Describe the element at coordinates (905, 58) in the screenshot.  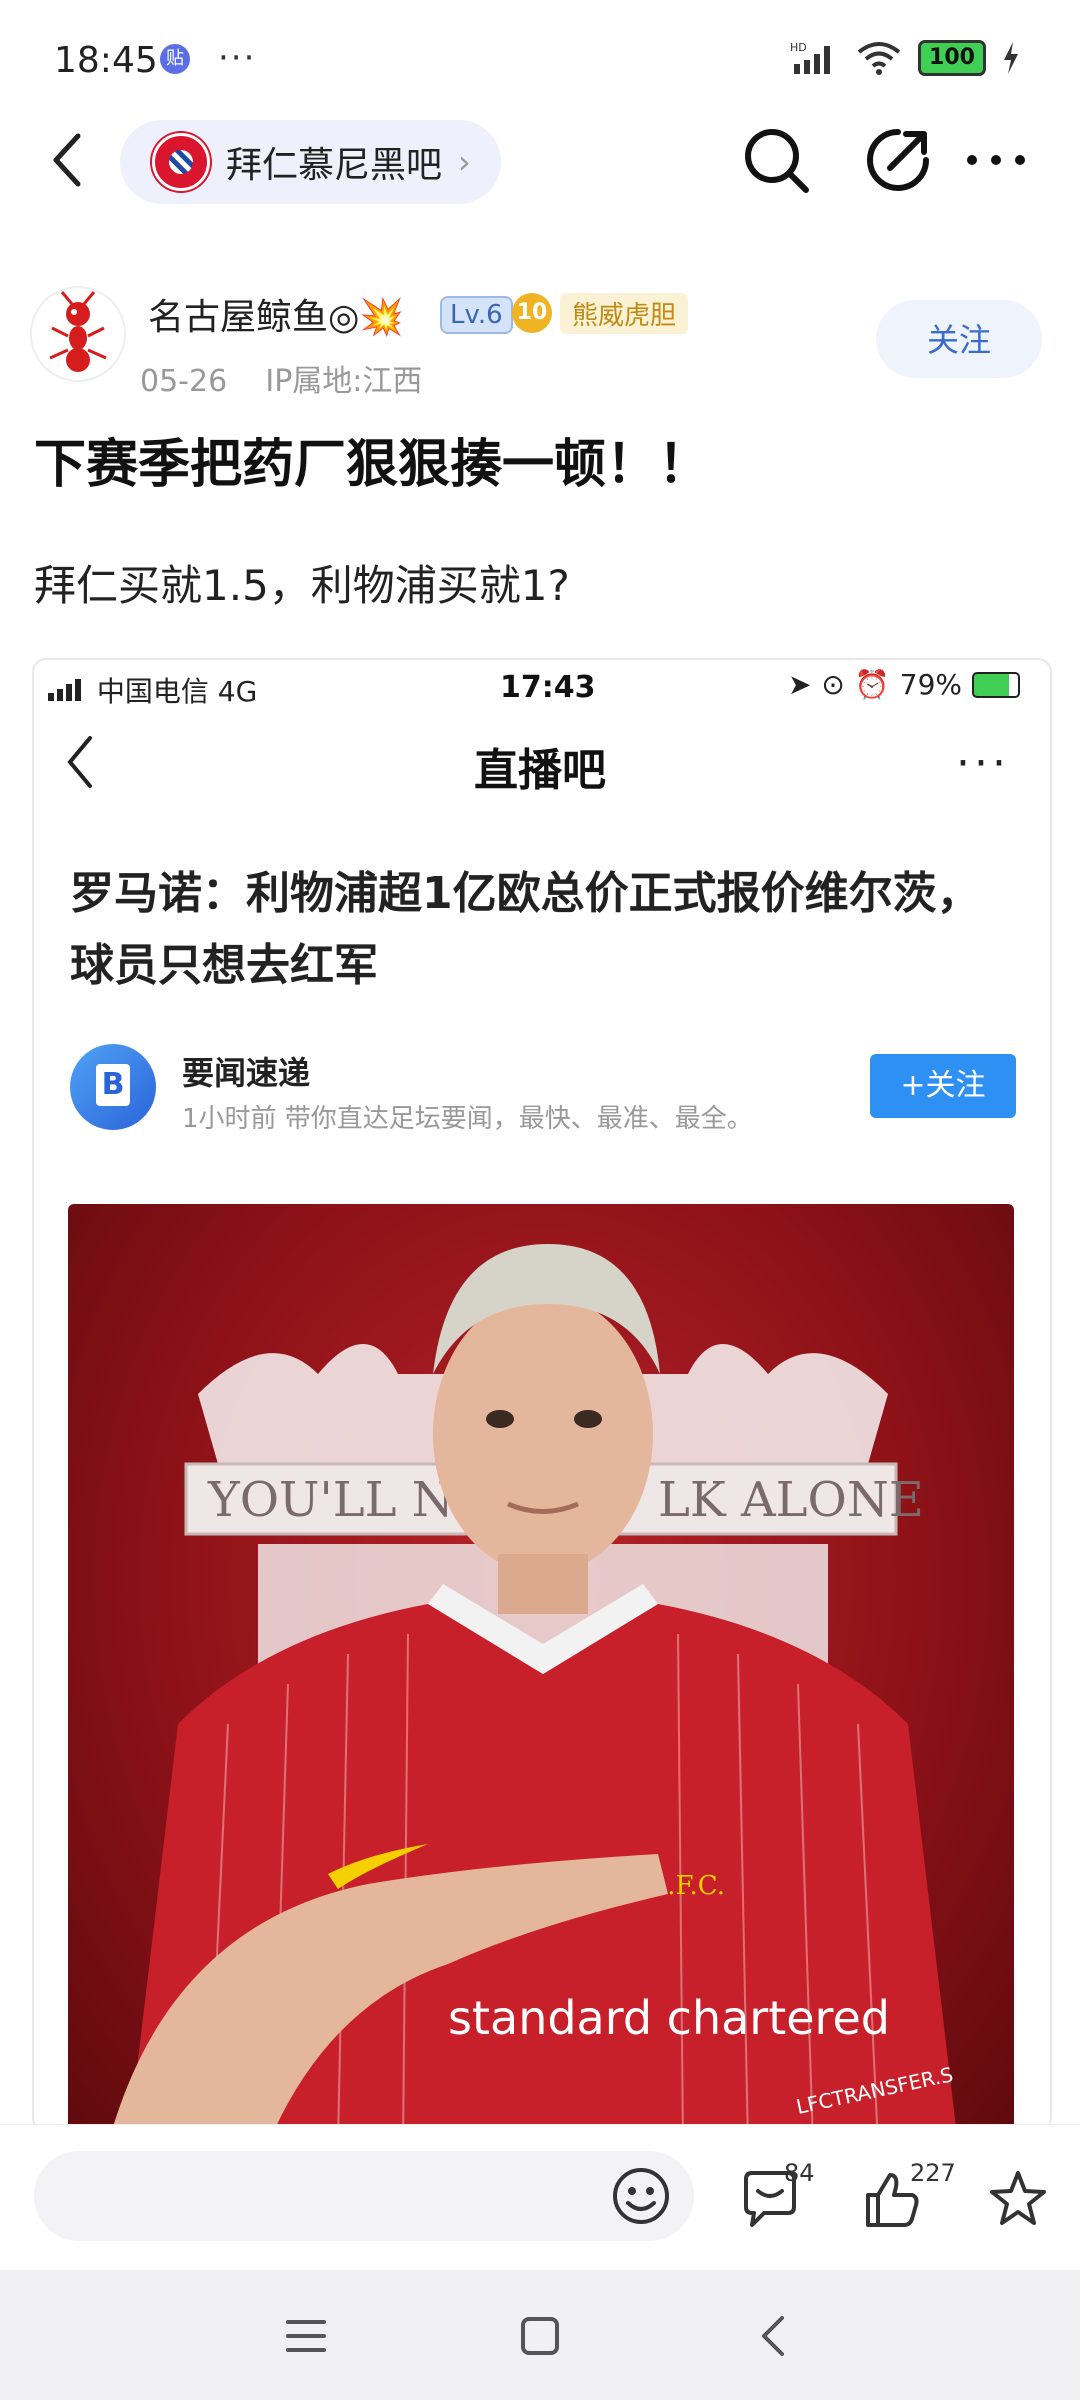
I see `status-indicators: HD 100` at that location.